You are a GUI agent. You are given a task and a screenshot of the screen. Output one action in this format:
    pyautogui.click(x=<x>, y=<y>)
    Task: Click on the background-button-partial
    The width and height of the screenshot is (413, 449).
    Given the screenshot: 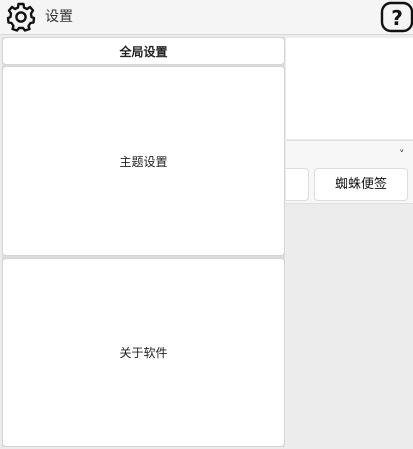 What is the action you would take?
    pyautogui.click(x=297, y=184)
    